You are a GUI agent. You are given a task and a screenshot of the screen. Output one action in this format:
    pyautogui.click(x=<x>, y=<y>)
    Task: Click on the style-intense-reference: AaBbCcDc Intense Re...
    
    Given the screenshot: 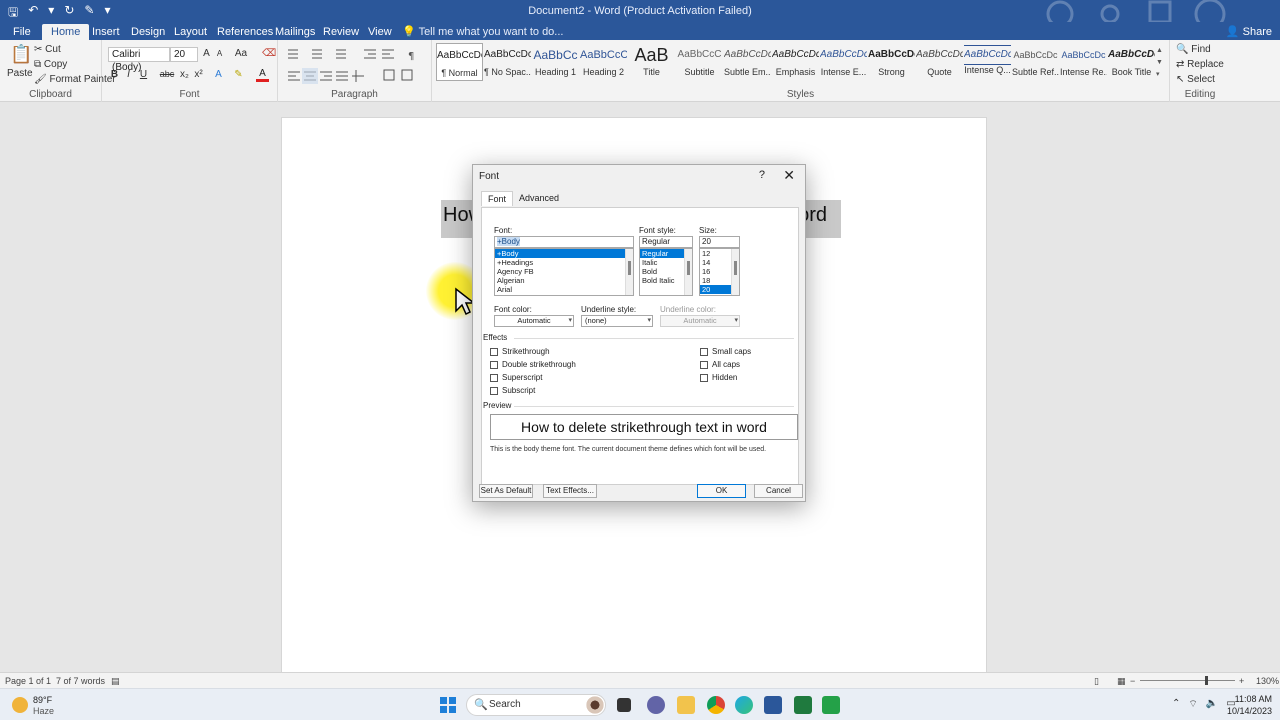 What is the action you would take?
    pyautogui.click(x=1083, y=62)
    